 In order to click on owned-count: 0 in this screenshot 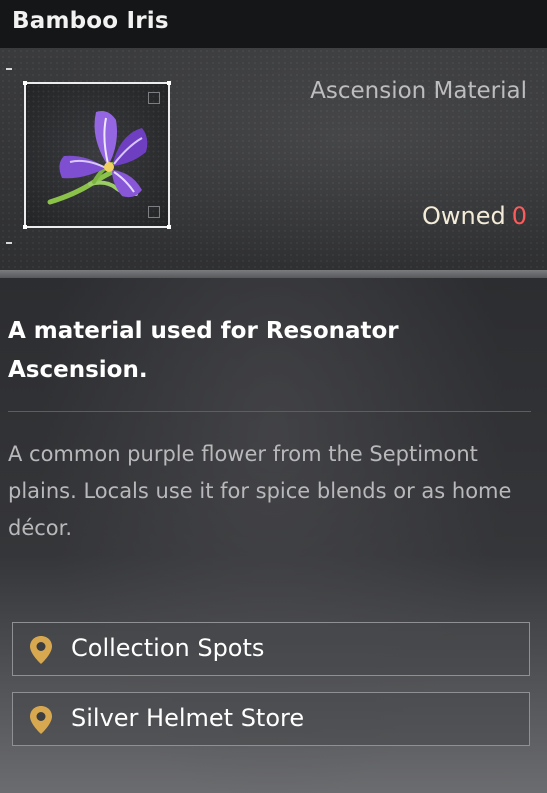, I will do `click(519, 216)`.